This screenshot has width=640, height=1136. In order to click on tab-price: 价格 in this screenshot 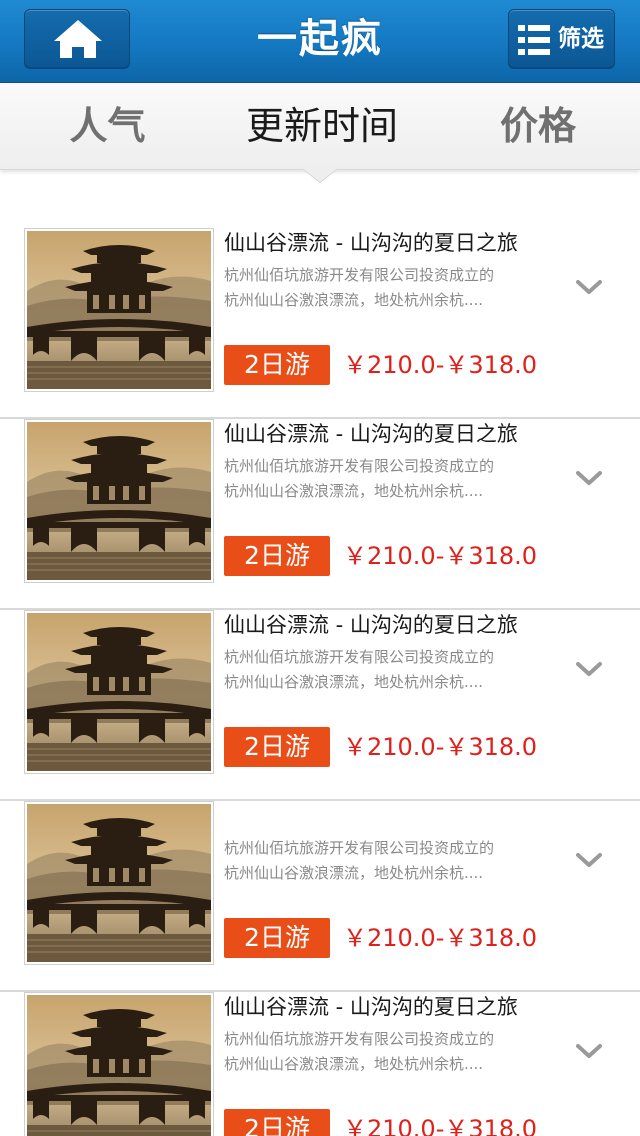, I will do `click(538, 126)`.